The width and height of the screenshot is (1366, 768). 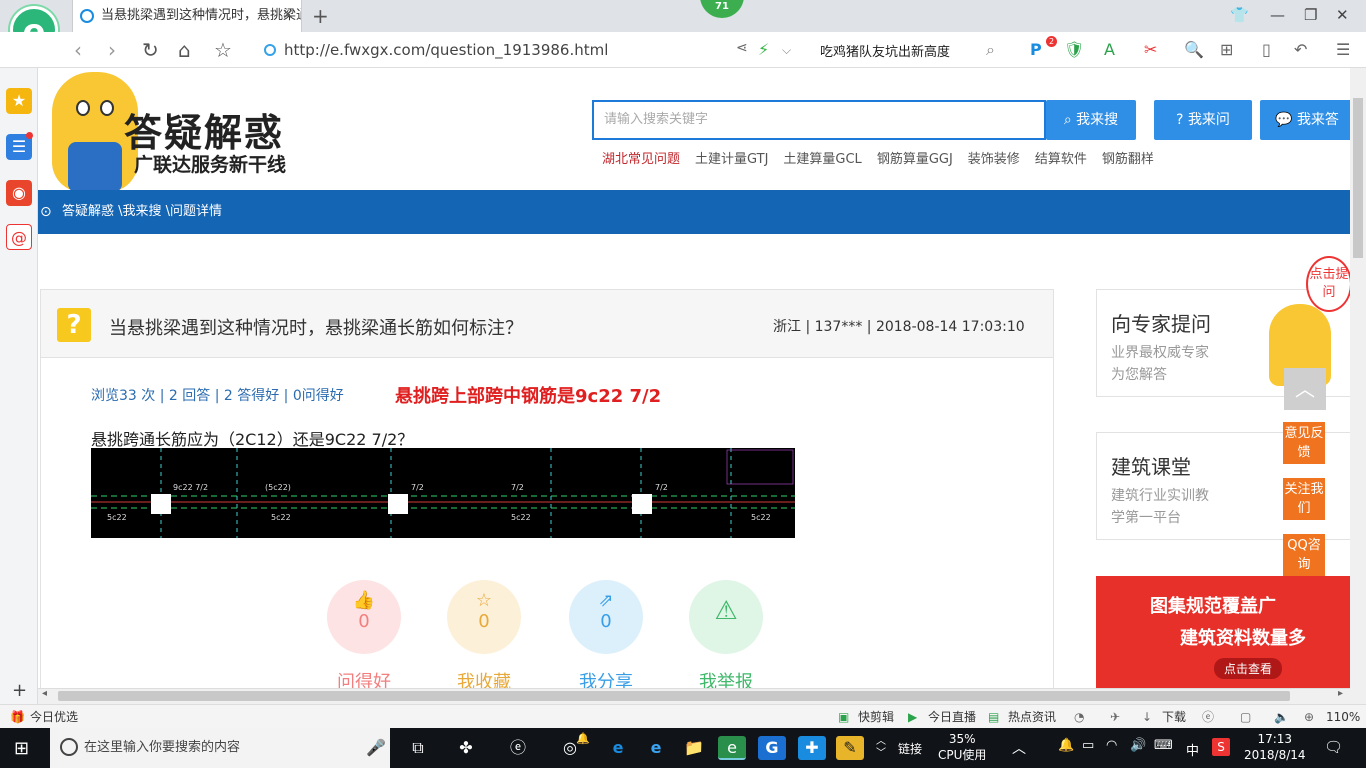 What do you see at coordinates (484, 617) in the screenshot?
I see `collect-button: ☆ 0` at bounding box center [484, 617].